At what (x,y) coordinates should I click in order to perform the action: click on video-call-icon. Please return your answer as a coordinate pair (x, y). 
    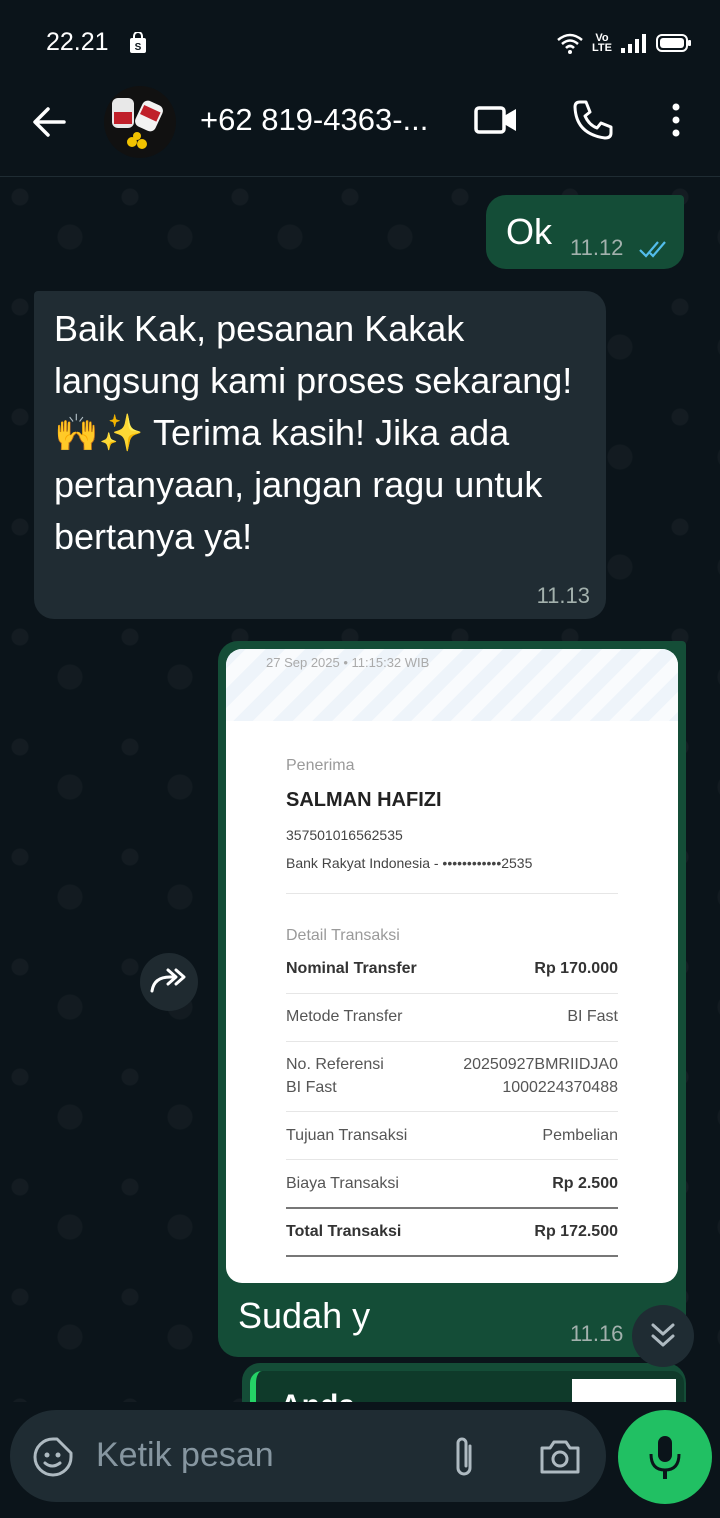
    Looking at the image, I should click on (496, 120).